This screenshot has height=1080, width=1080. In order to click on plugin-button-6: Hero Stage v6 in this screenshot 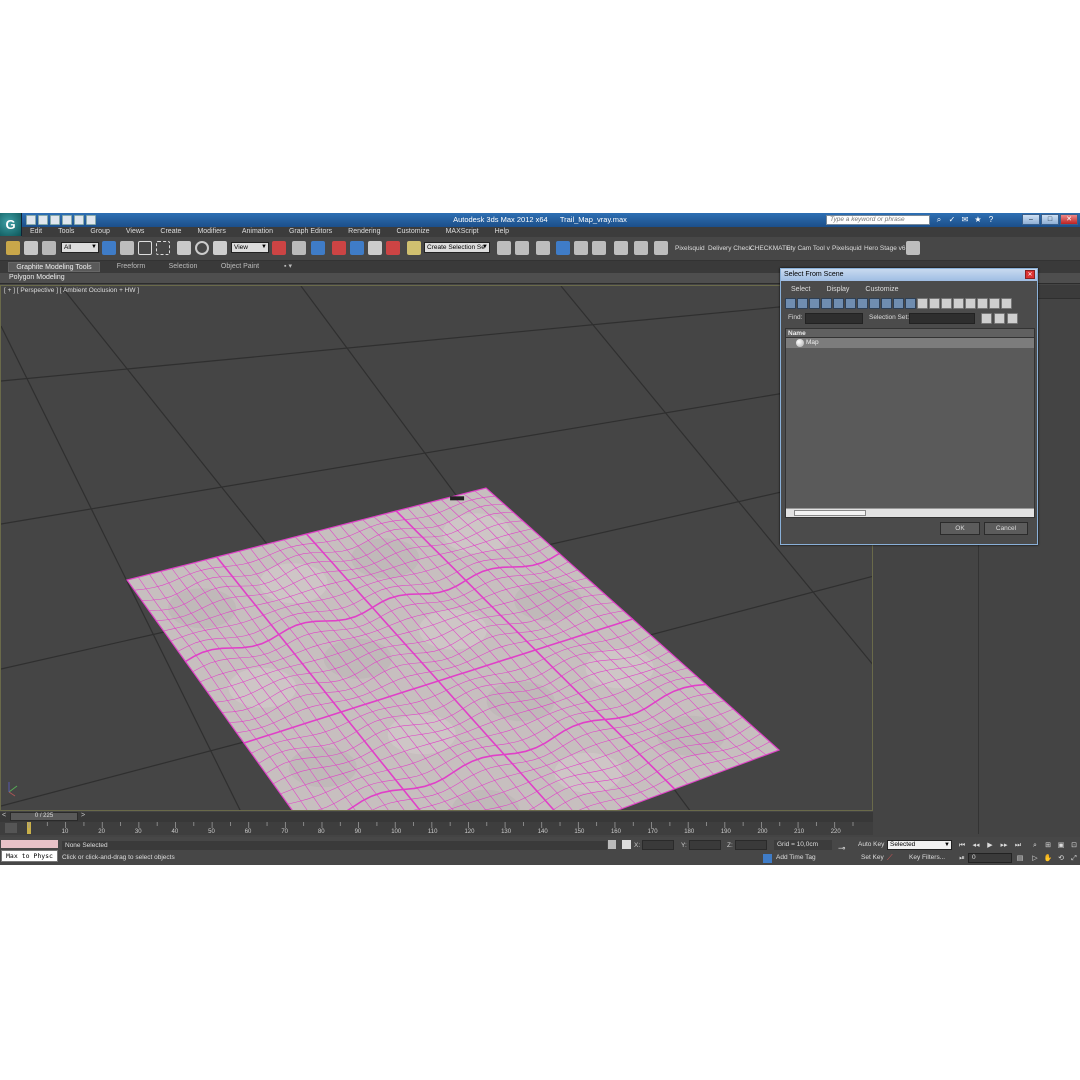, I will do `click(885, 248)`.